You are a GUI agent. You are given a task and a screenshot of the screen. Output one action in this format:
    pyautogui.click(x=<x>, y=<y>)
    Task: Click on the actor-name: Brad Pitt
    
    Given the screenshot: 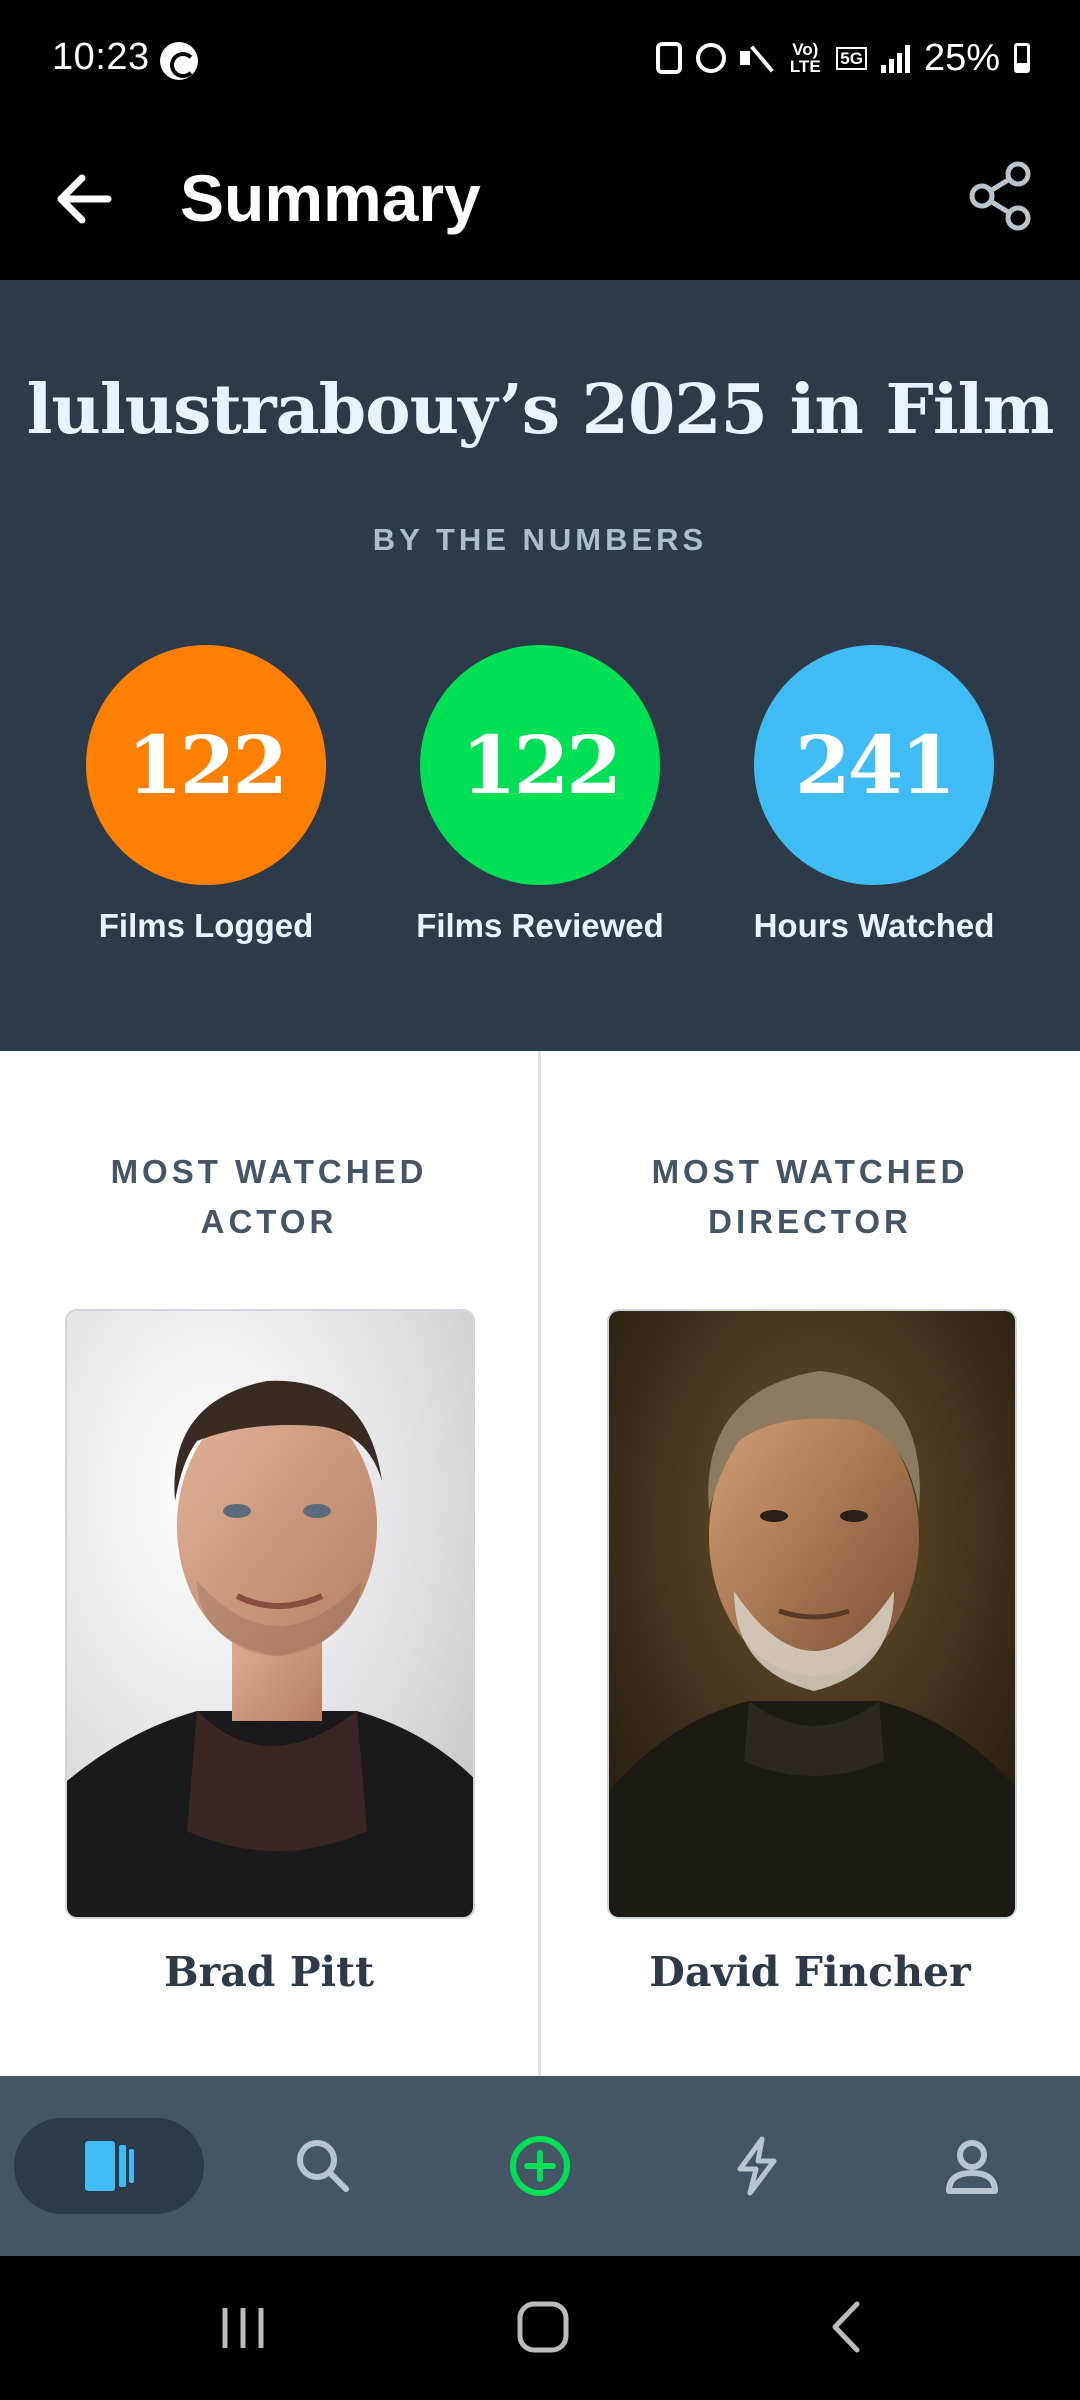 What is the action you would take?
    pyautogui.click(x=269, y=1972)
    